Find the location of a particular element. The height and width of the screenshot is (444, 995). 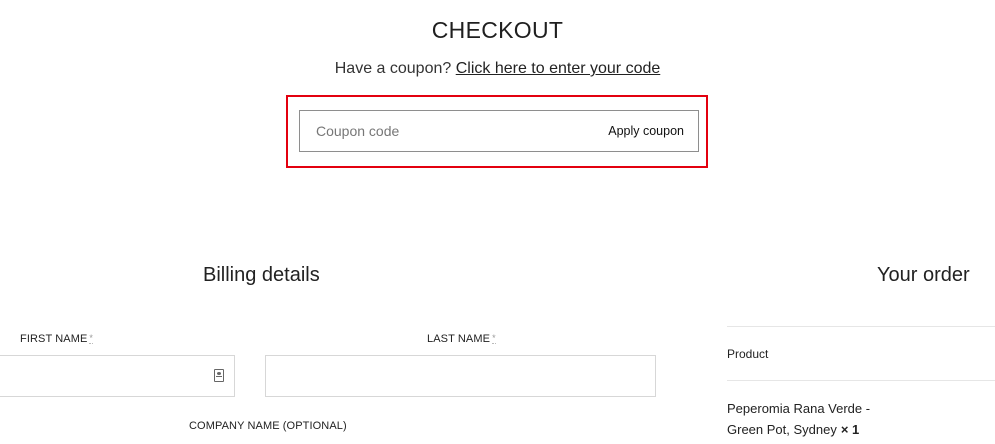

billing-details-heading: Billing details is located at coordinates (261, 275).